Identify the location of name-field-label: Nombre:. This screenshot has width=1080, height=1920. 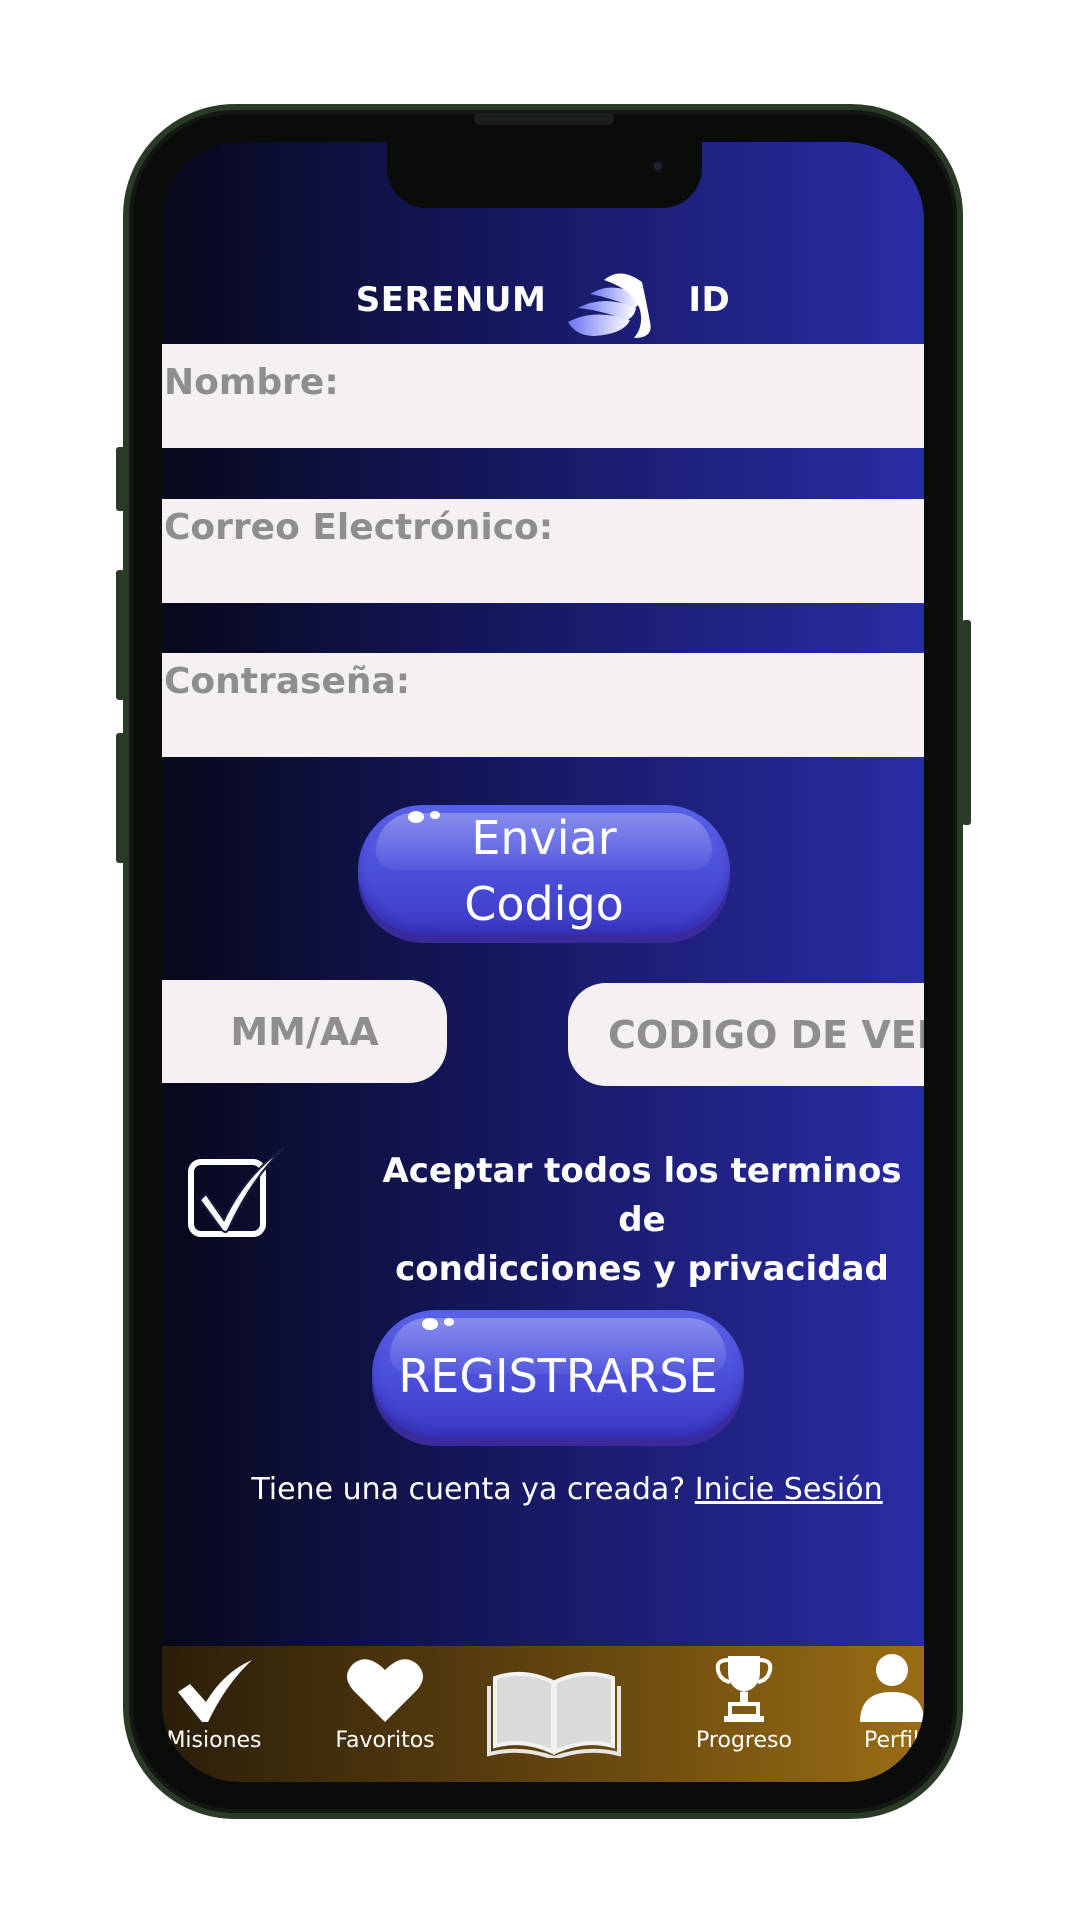
(251, 382).